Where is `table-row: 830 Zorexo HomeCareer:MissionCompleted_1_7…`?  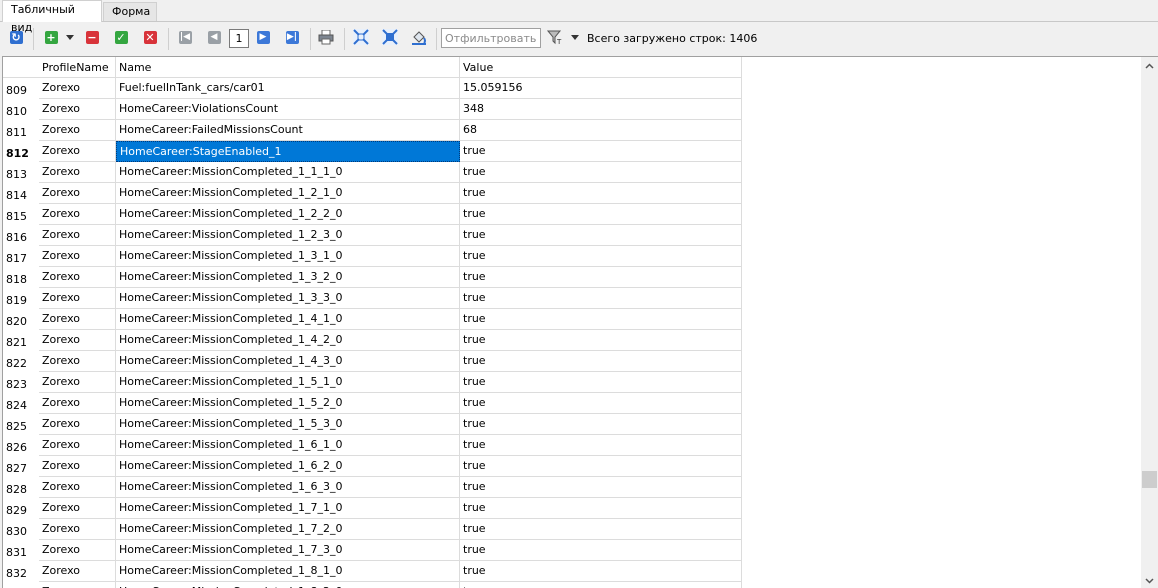
table-row: 830 Zorexo HomeCareer:MissionCompleted_1_7… is located at coordinates (373, 529).